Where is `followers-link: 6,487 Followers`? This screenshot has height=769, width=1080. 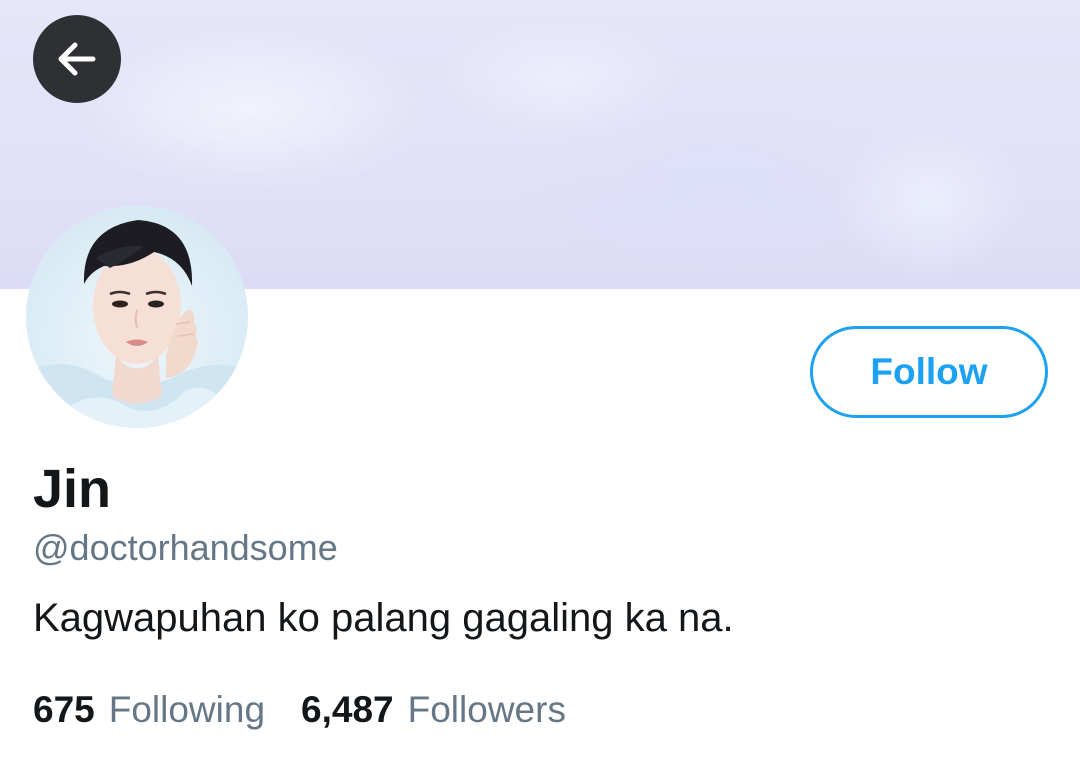
followers-link: 6,487 Followers is located at coordinates (433, 710).